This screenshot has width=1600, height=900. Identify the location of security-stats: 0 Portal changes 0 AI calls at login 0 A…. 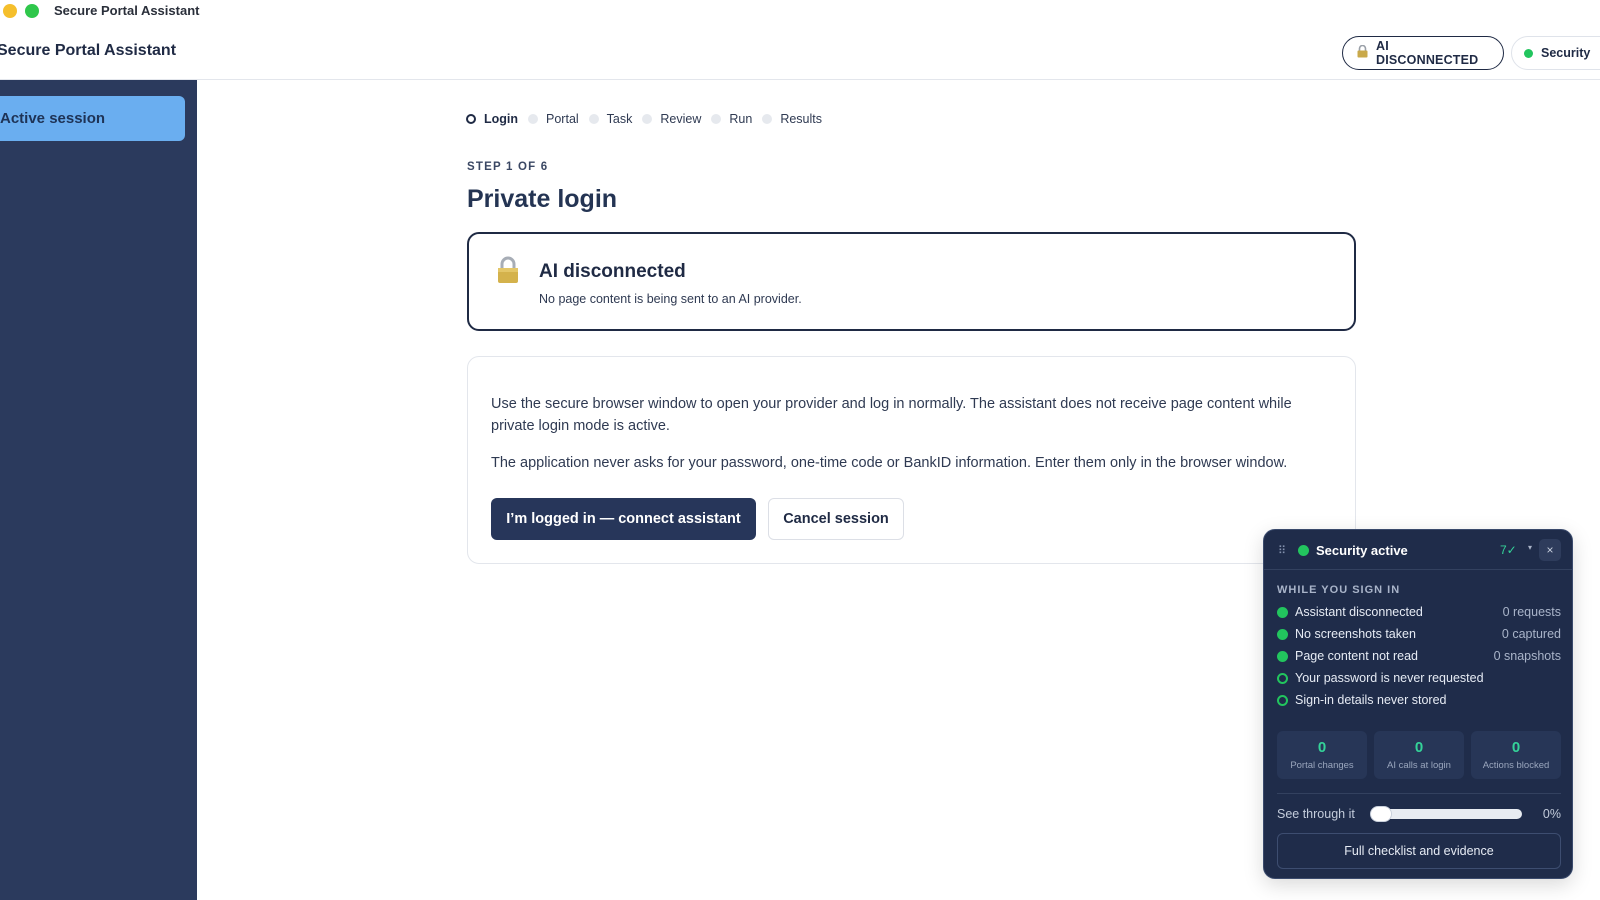
(1419, 755).